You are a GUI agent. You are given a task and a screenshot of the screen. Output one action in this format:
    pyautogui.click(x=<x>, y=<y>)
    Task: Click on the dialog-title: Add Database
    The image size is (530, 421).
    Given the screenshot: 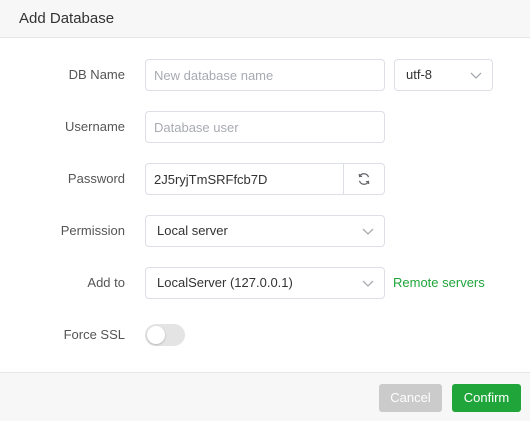 What is the action you would take?
    pyautogui.click(x=67, y=18)
    